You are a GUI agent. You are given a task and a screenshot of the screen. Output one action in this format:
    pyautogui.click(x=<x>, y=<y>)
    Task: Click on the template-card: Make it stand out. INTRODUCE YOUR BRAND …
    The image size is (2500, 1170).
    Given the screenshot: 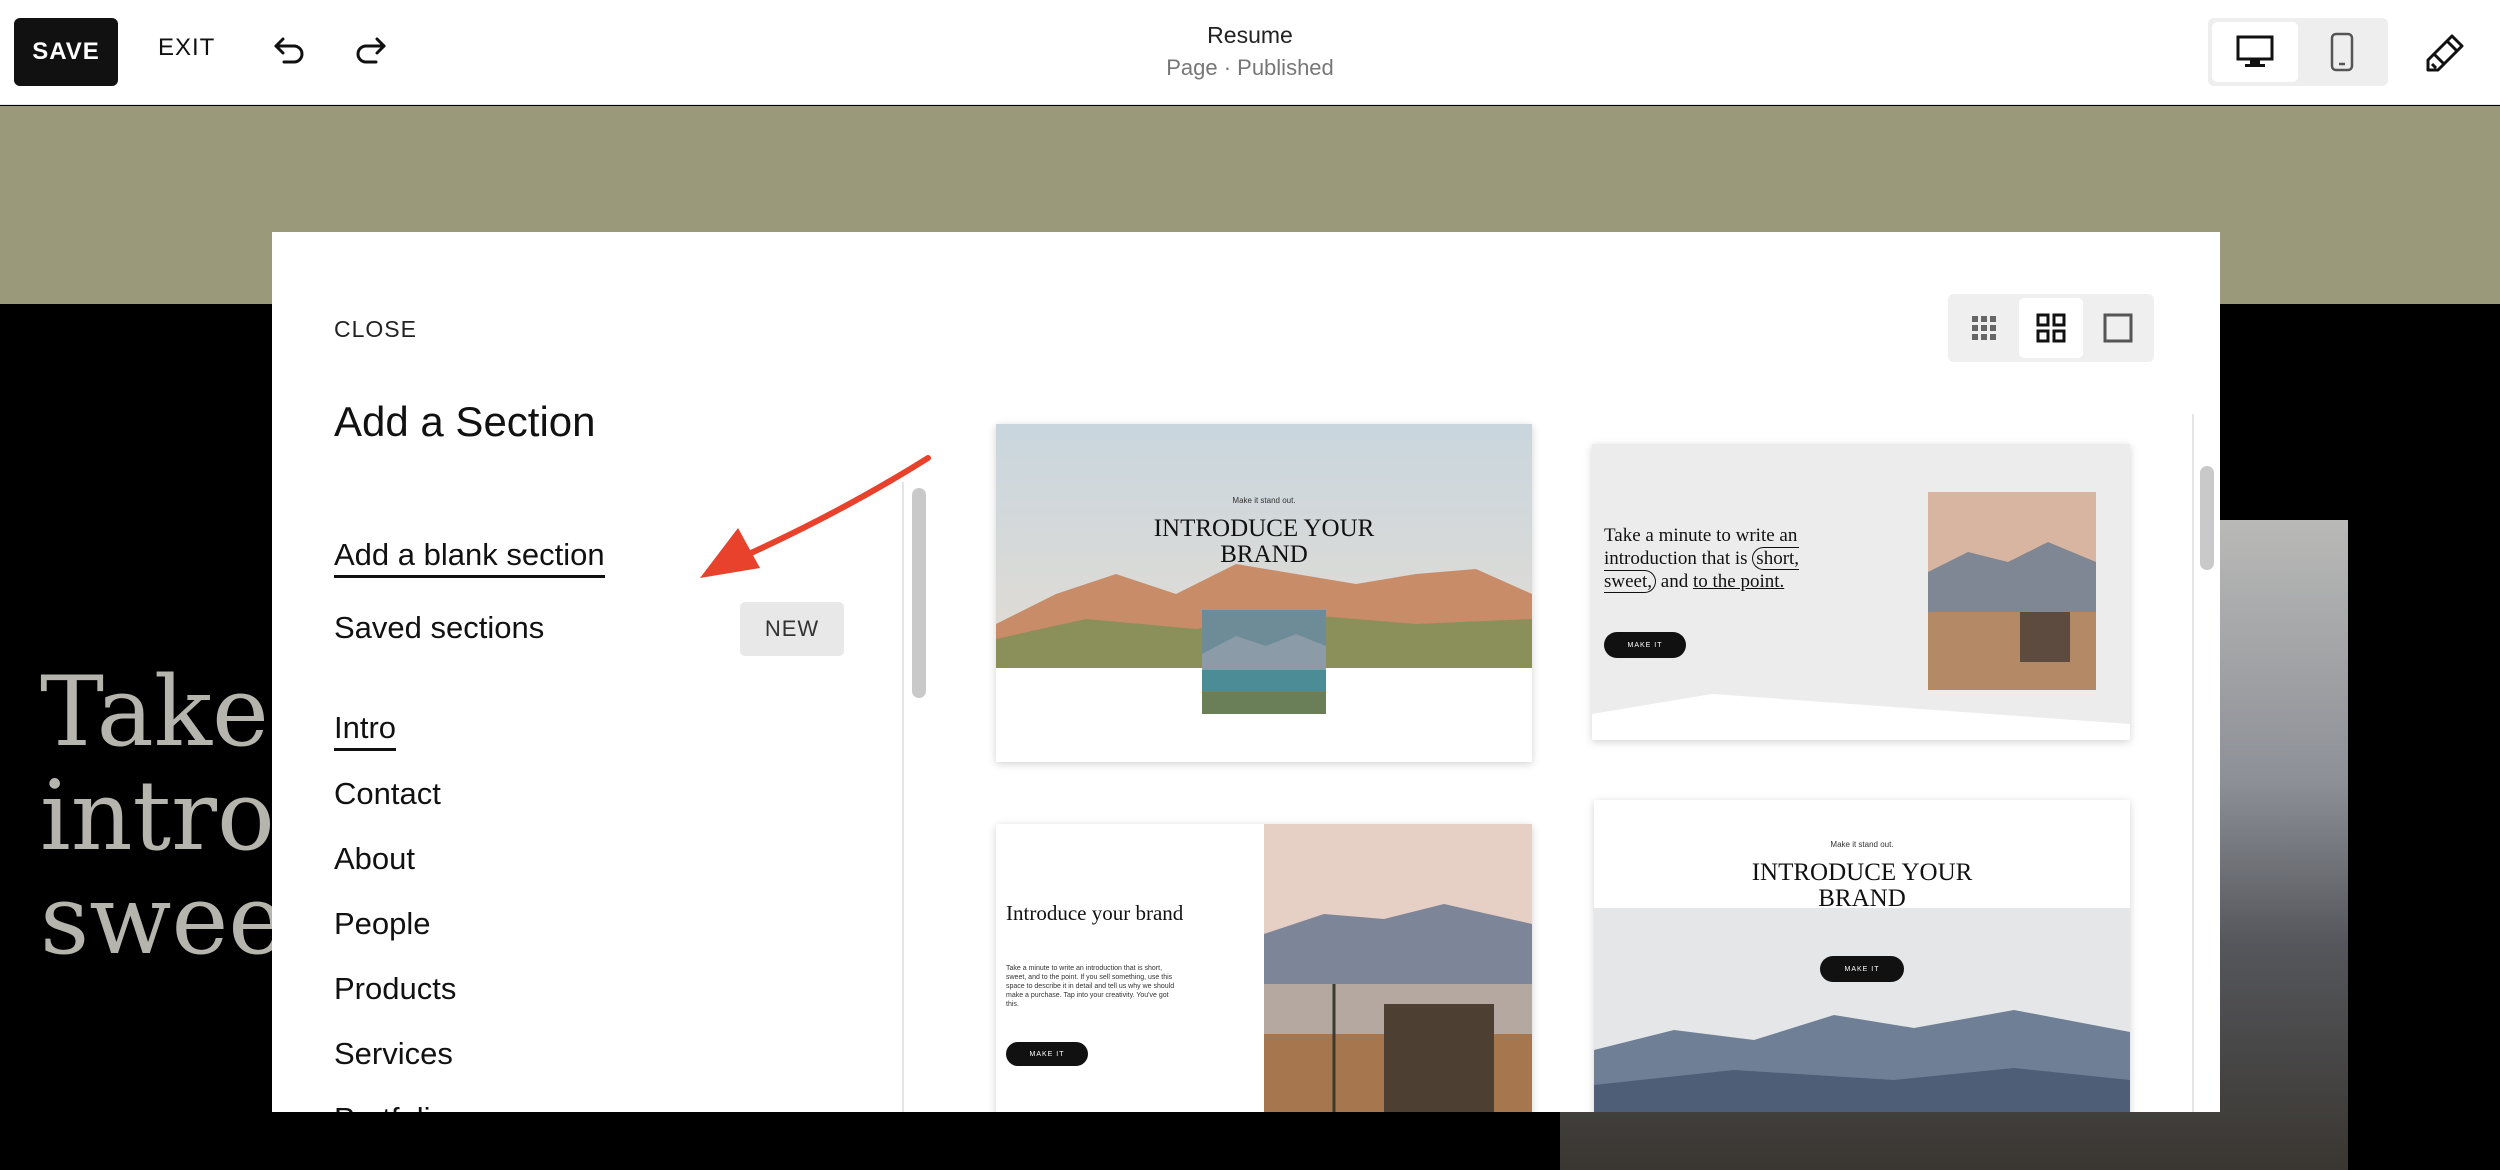 What is the action you would take?
    pyautogui.click(x=1862, y=956)
    